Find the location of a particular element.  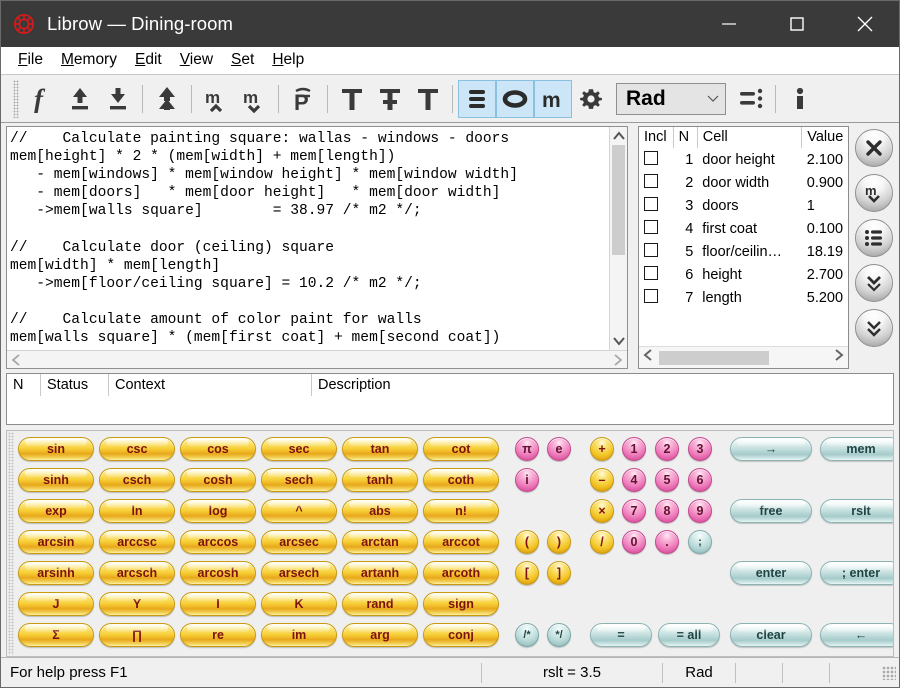

key-sec: sec is located at coordinates (299, 449).